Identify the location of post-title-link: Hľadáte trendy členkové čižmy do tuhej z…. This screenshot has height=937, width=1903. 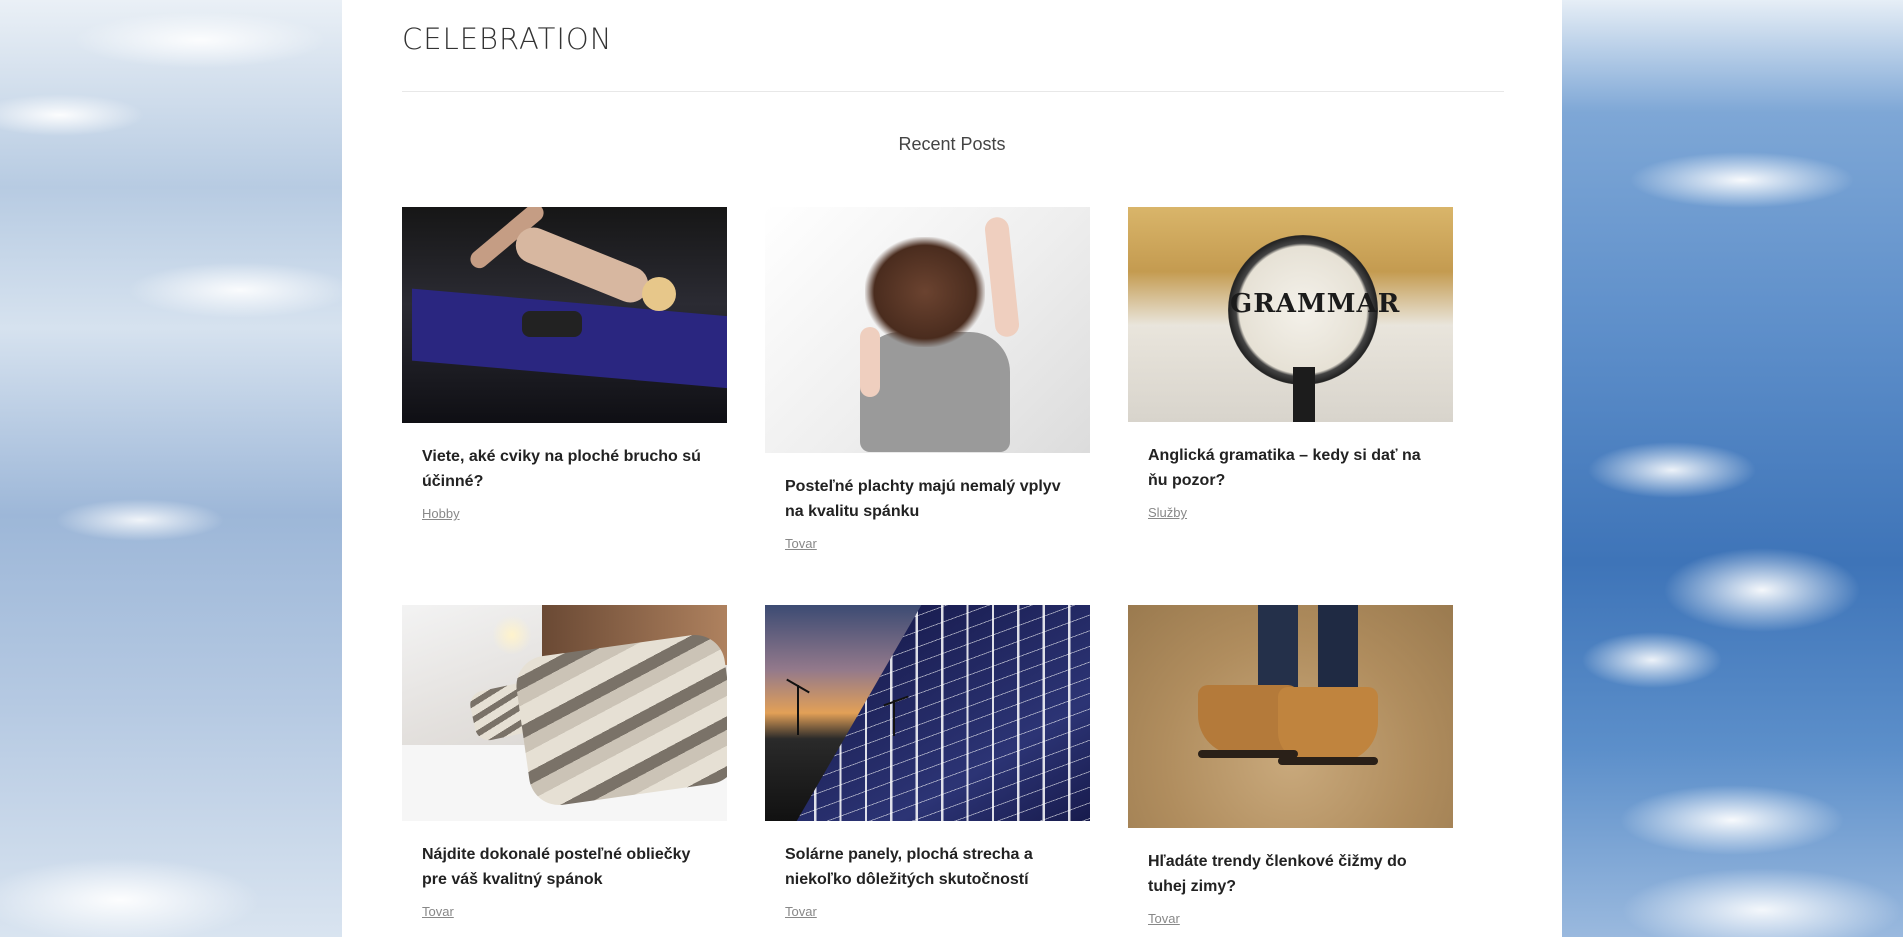
(1293, 874).